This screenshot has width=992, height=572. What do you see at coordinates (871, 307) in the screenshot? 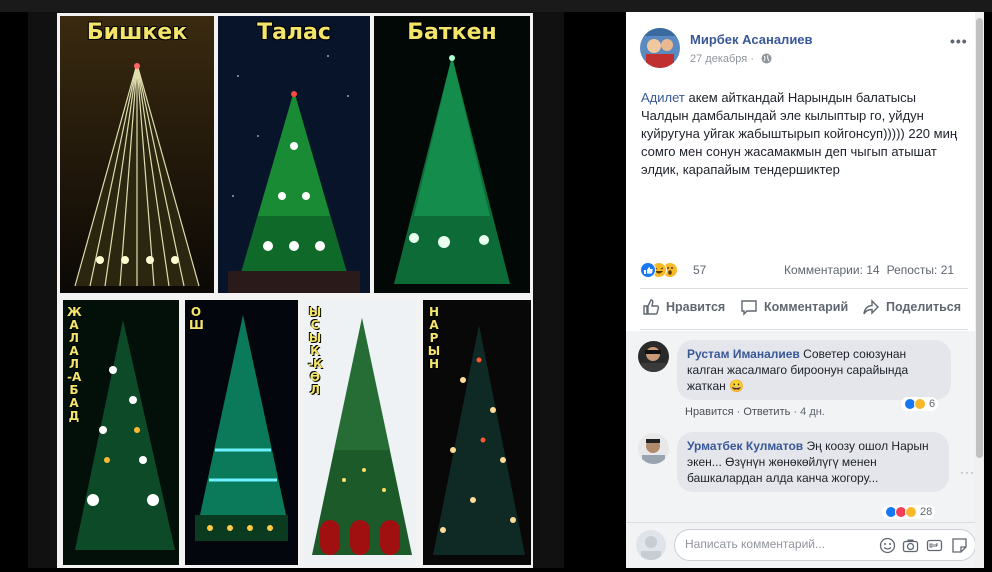
I see `share-icon` at bounding box center [871, 307].